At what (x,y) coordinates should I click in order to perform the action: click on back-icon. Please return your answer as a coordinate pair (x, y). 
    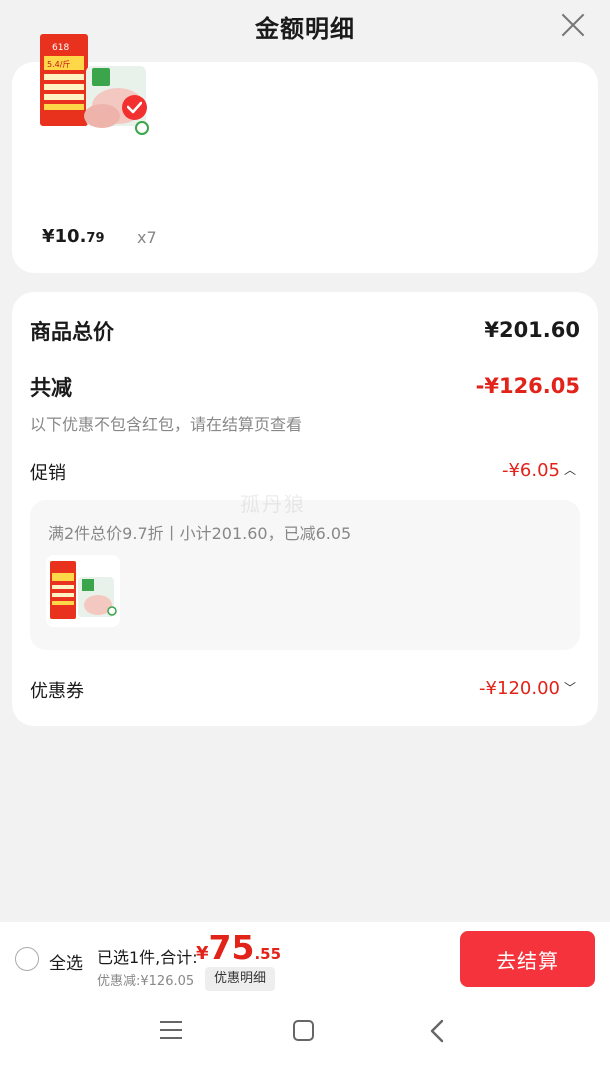
    Looking at the image, I should click on (437, 1031).